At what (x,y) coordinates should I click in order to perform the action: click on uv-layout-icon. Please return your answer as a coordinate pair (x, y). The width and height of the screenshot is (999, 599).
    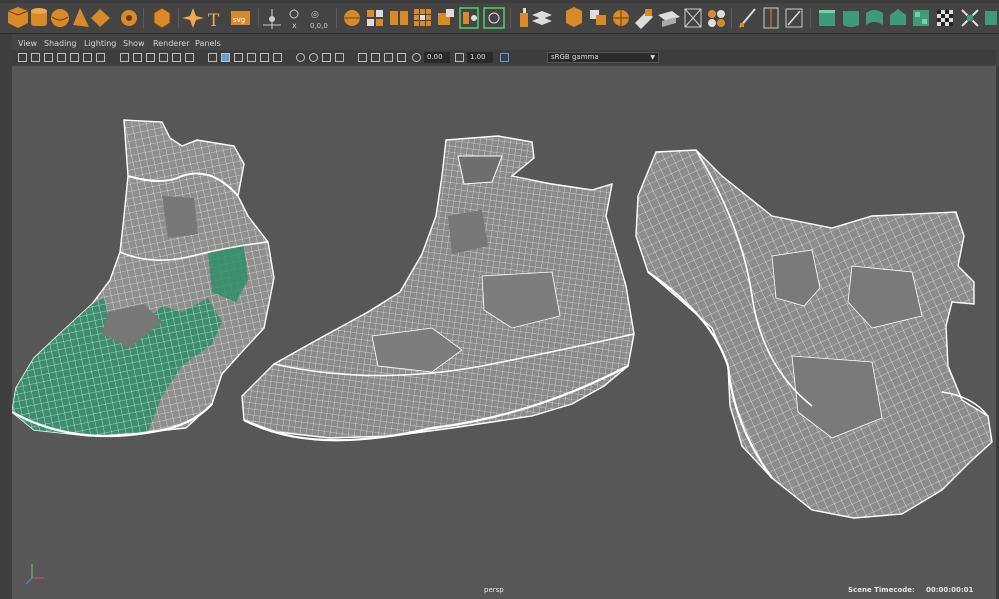
    Looking at the image, I should click on (970, 18).